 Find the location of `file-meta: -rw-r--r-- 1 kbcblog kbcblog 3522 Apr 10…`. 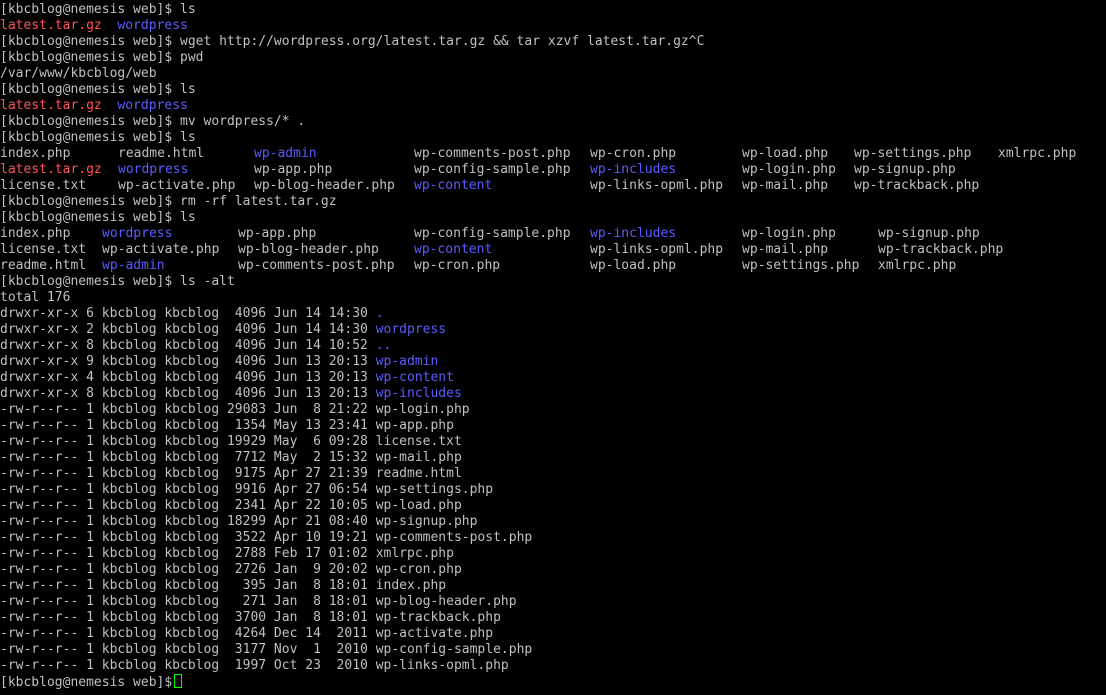

file-meta: -rw-r--r-- 1 kbcblog kbcblog 3522 Apr 10… is located at coordinates (188, 537).